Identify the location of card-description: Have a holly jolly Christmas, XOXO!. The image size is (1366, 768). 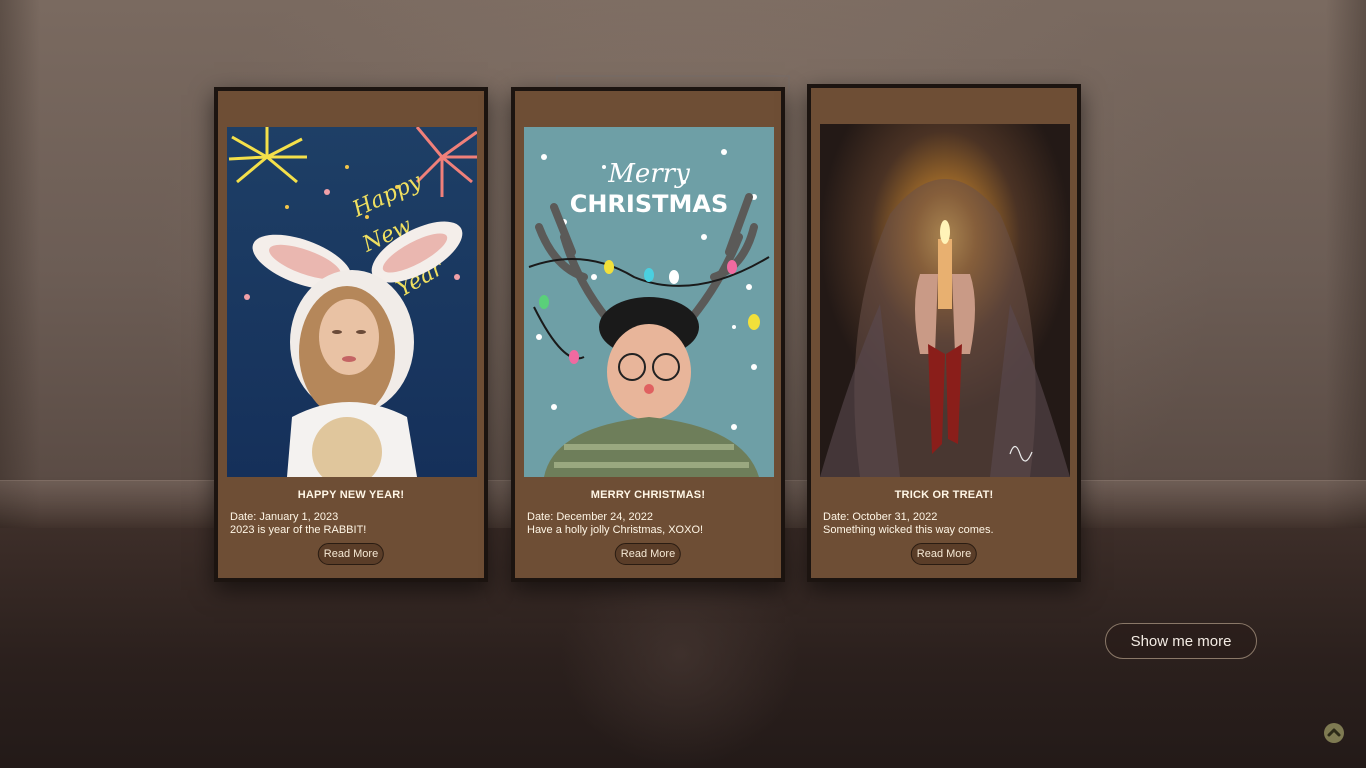
(615, 530).